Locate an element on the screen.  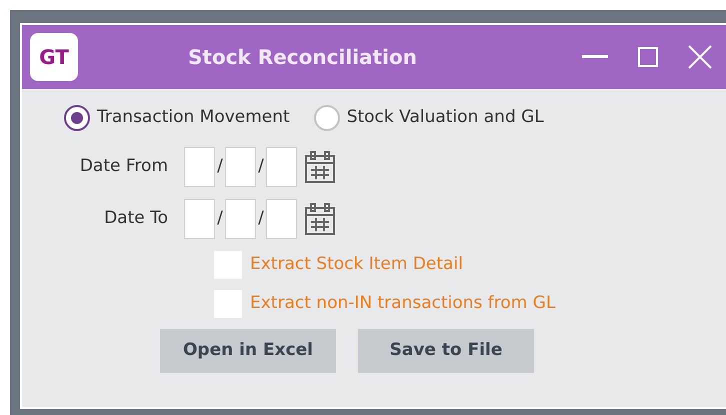
field-label: Date From is located at coordinates (123, 166).